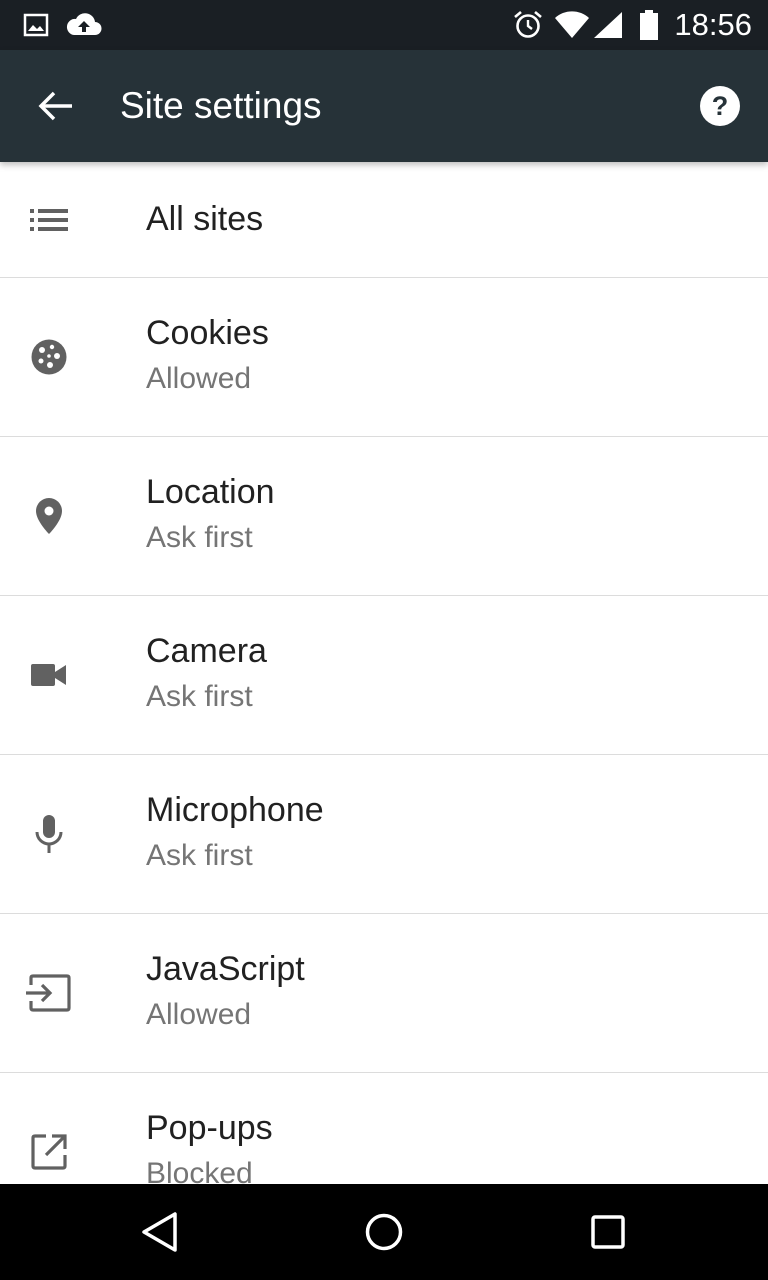 This screenshot has width=768, height=1280. What do you see at coordinates (384, 1128) in the screenshot?
I see `settings-item-pop-ups: Pop-ups Blocked` at bounding box center [384, 1128].